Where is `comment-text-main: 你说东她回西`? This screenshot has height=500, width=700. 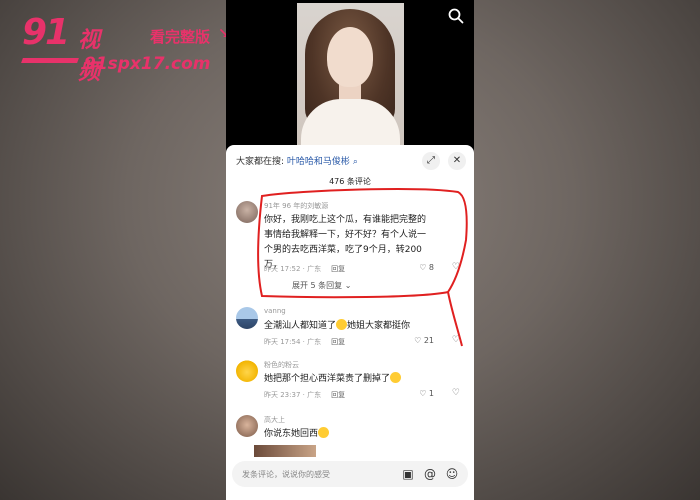
comment-text-main: 你说东她回西 is located at coordinates (291, 434).